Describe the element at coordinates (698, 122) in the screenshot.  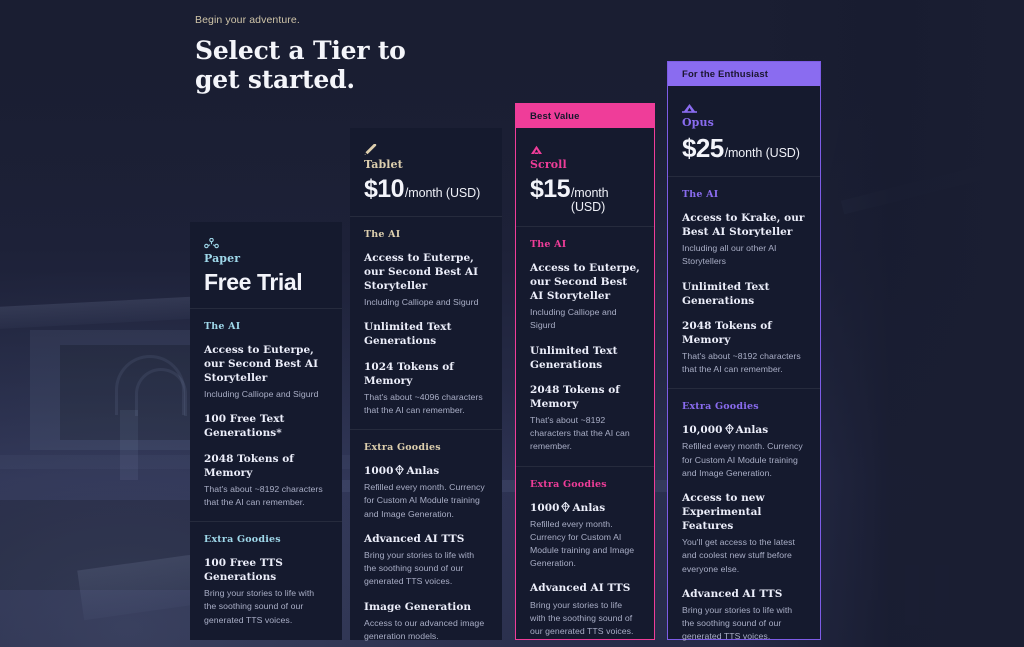
I see `tier-name-opus: Opus` at that location.